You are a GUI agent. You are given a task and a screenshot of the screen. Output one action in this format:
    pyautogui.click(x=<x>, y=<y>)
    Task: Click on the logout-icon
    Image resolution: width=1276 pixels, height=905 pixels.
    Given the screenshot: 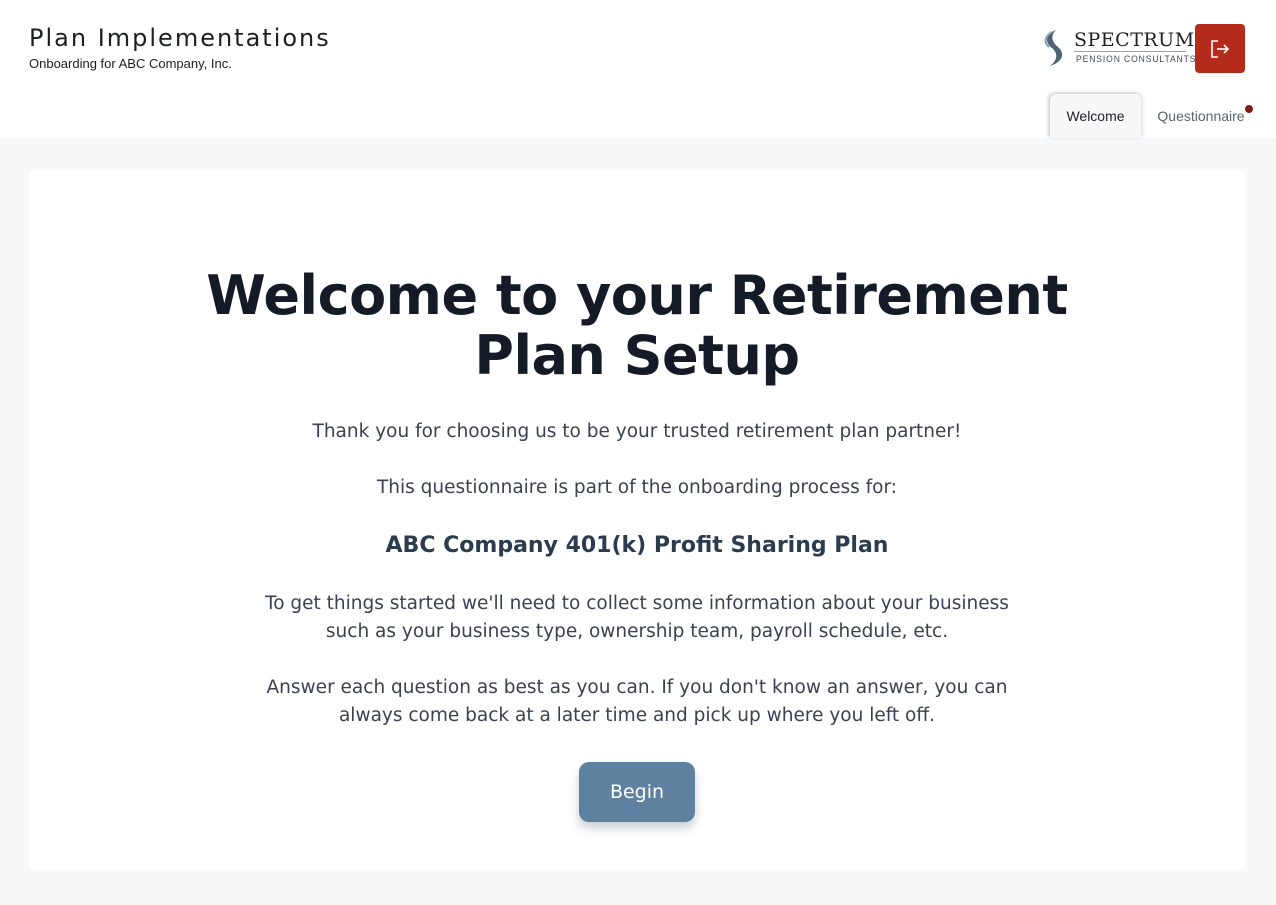 What is the action you would take?
    pyautogui.click(x=1220, y=48)
    